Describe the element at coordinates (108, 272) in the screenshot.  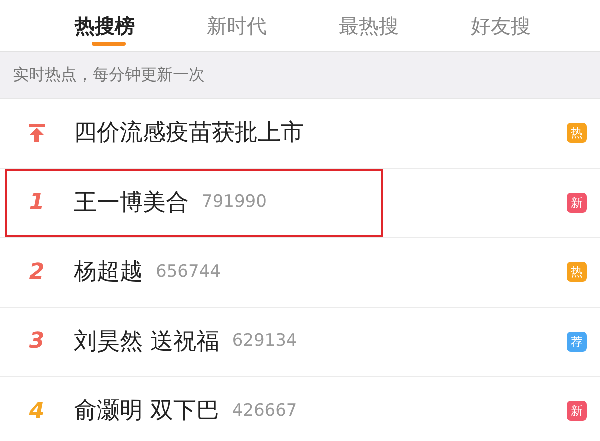
I see `topic-title: 杨超越` at that location.